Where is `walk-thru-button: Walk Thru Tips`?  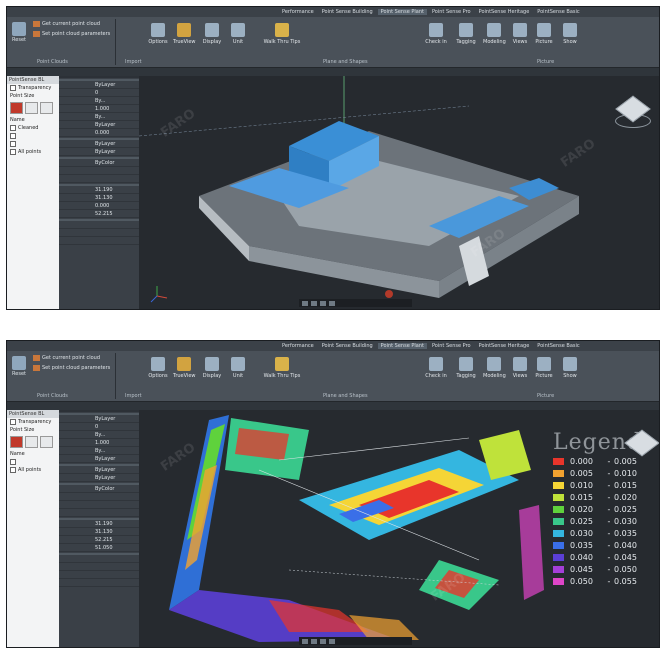
walk-thru-button: Walk Thru Tips is located at coordinates (282, 38).